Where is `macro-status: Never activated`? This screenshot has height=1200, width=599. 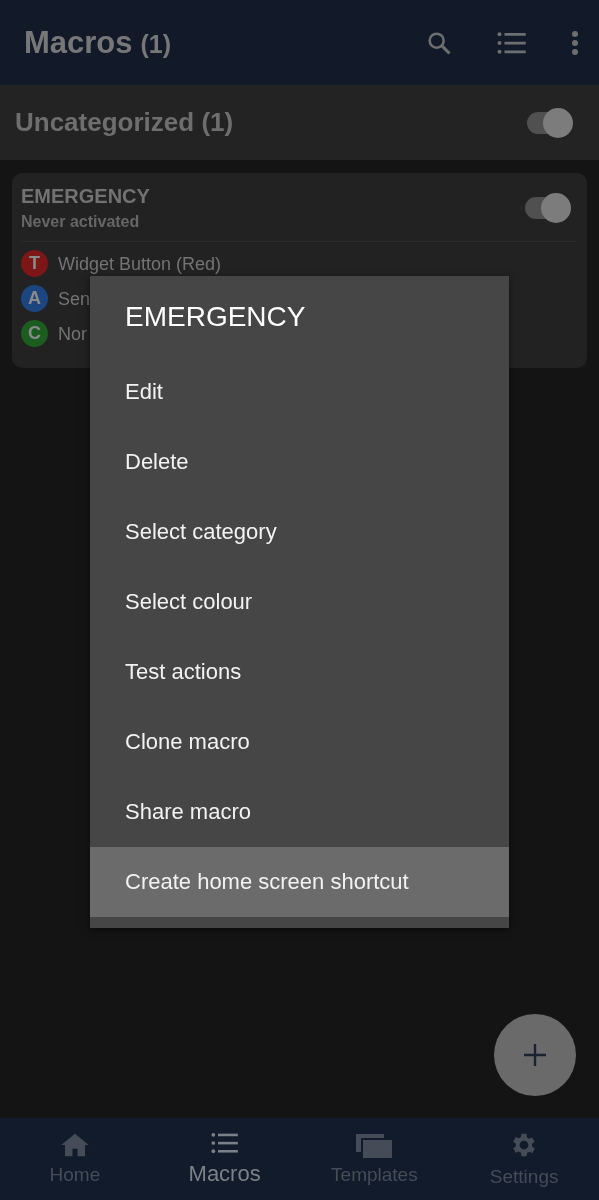 macro-status: Never activated is located at coordinates (81, 222).